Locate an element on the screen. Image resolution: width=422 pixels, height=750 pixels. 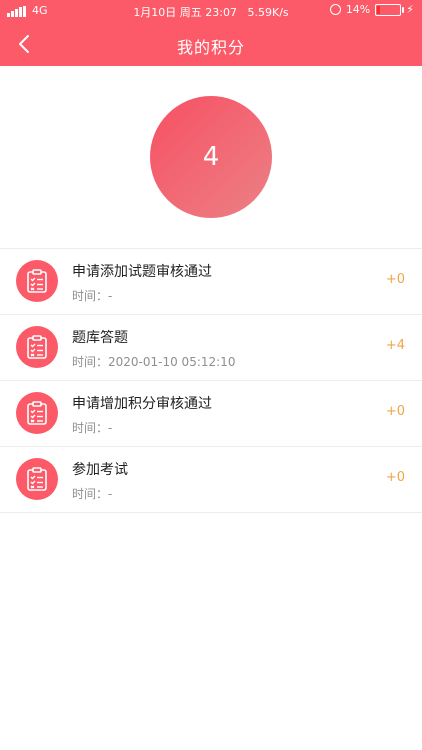
score-value: 4 is located at coordinates (211, 157).